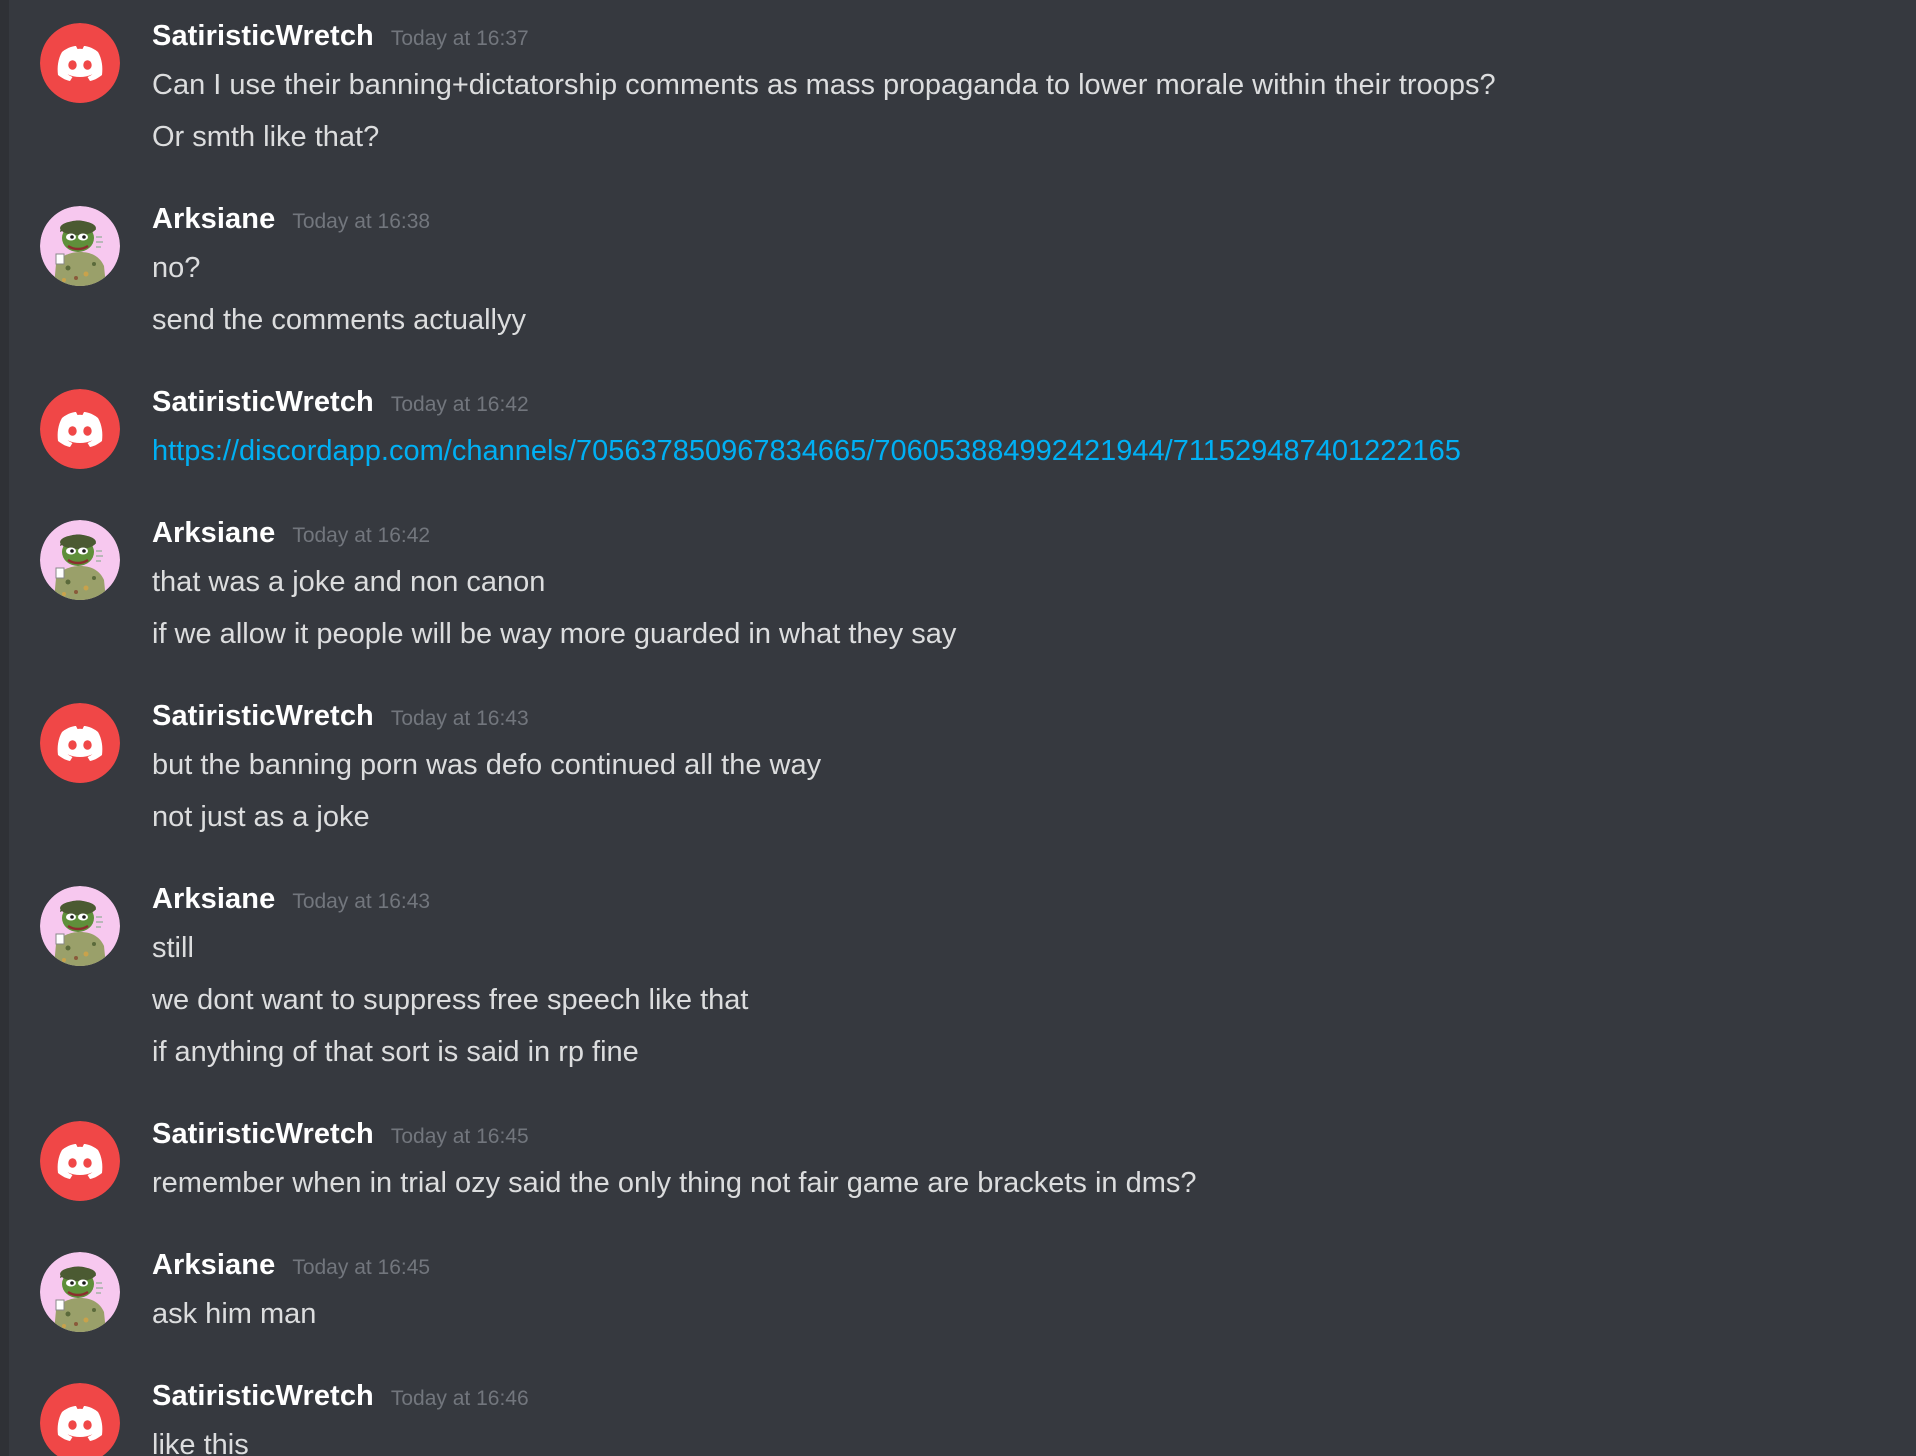 This screenshot has height=1456, width=1916. What do you see at coordinates (958, 1292) in the screenshot?
I see `message-group: Arksiane Today at 16:45 ask him man` at bounding box center [958, 1292].